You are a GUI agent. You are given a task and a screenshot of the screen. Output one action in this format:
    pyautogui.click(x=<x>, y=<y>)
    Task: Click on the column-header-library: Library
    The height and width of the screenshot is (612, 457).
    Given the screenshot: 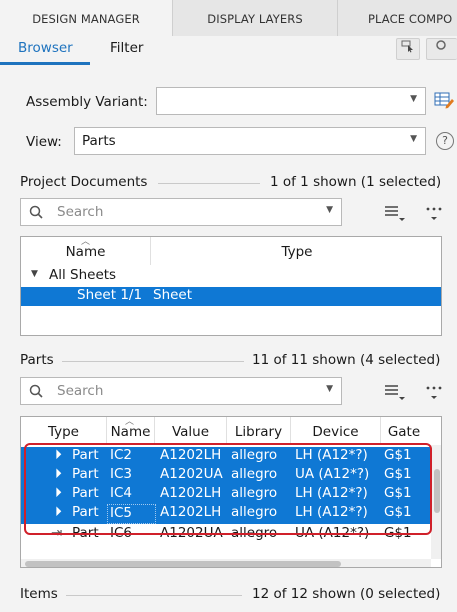 What is the action you would take?
    pyautogui.click(x=259, y=431)
    